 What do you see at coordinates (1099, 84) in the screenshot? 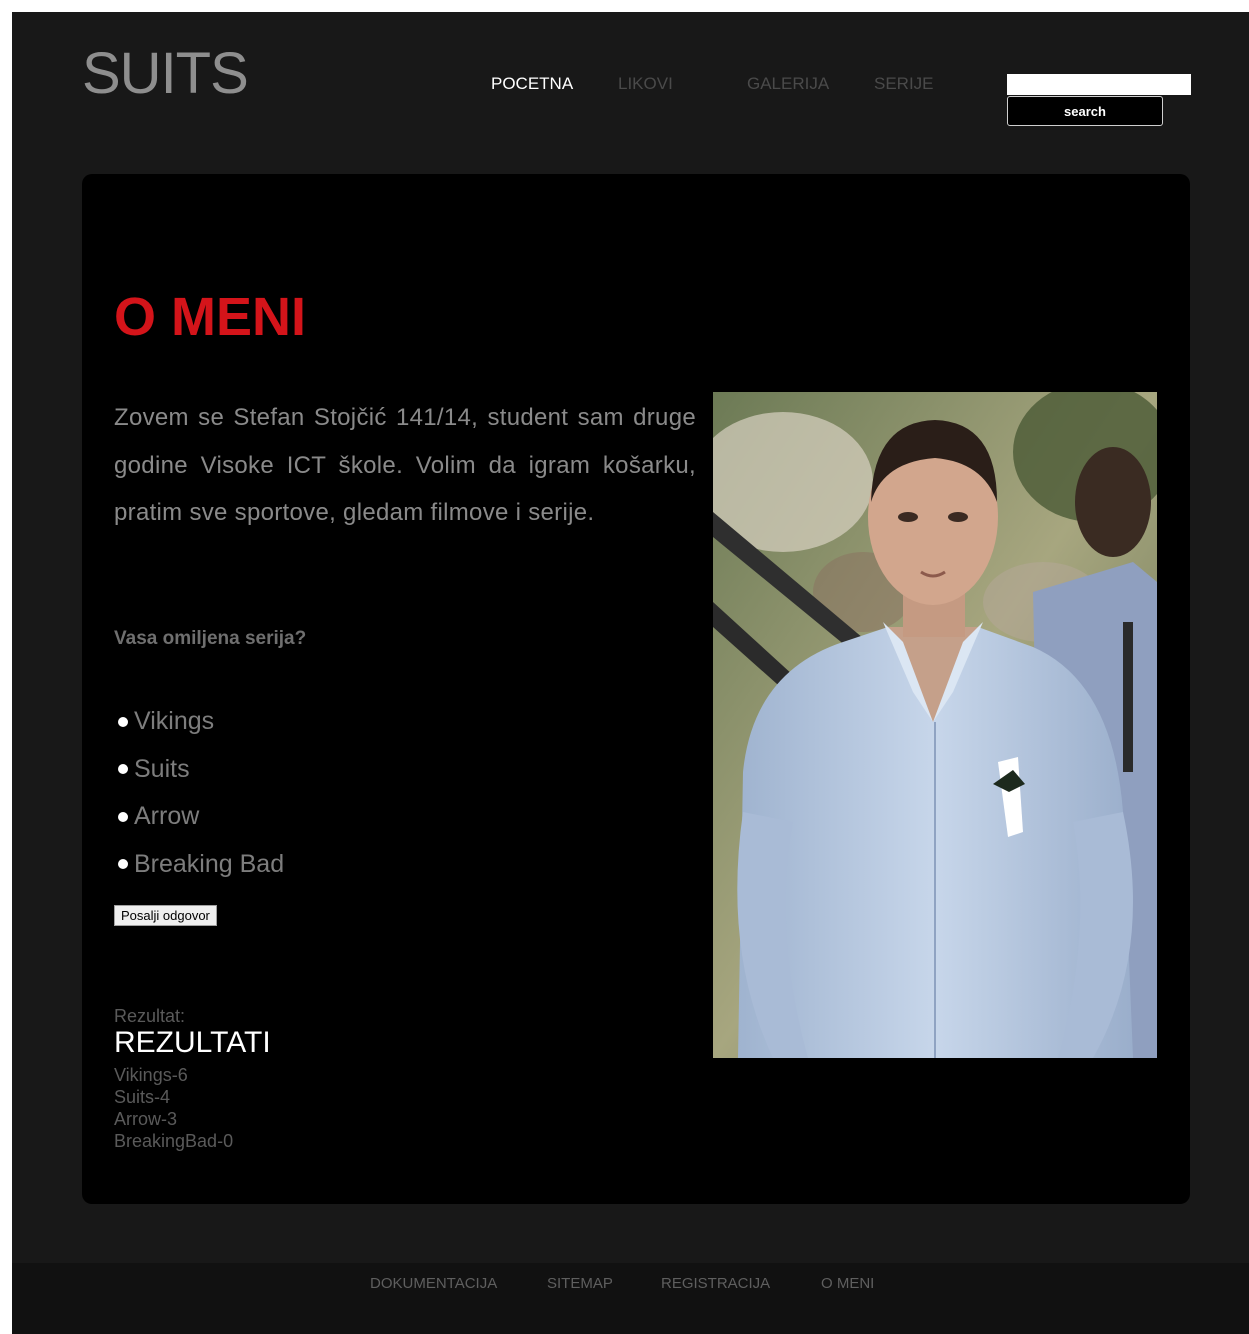
I see `search-input` at bounding box center [1099, 84].